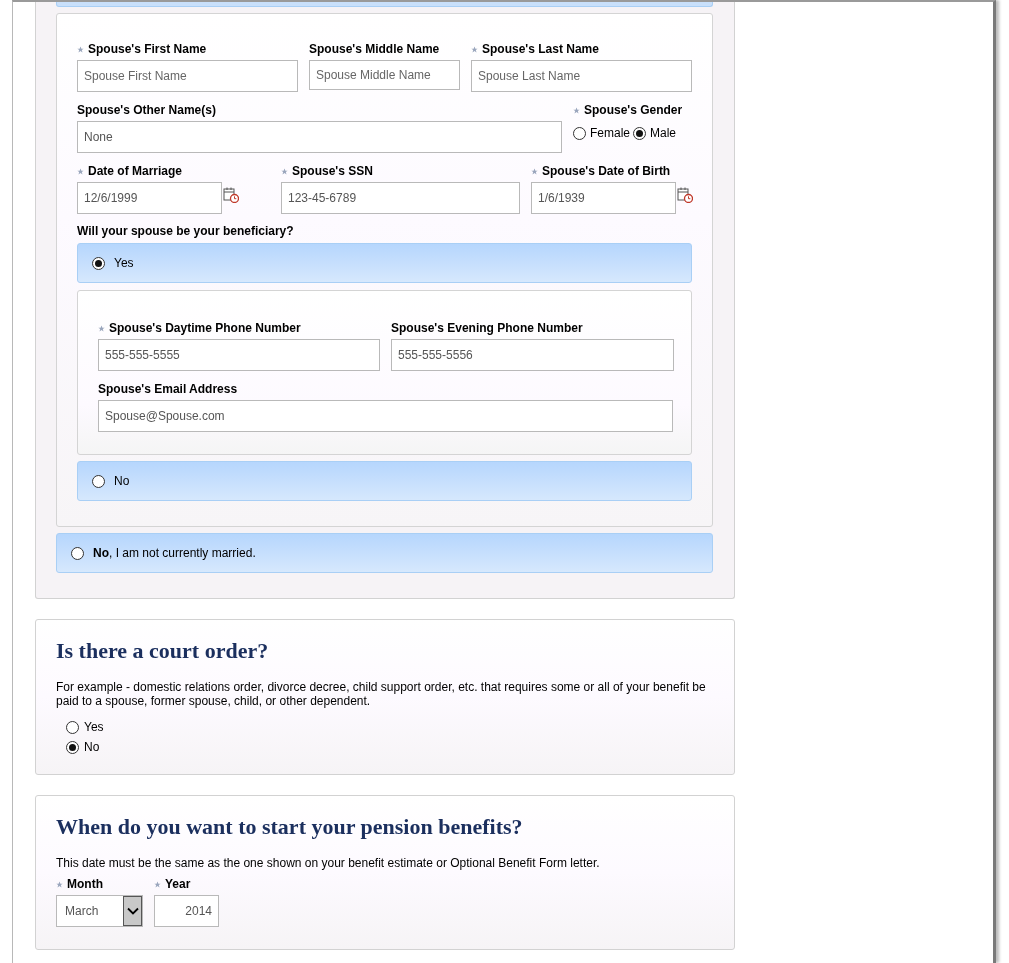 The width and height of the screenshot is (1009, 963). I want to click on field-label: Spouse's Evening Phone Number, so click(487, 328).